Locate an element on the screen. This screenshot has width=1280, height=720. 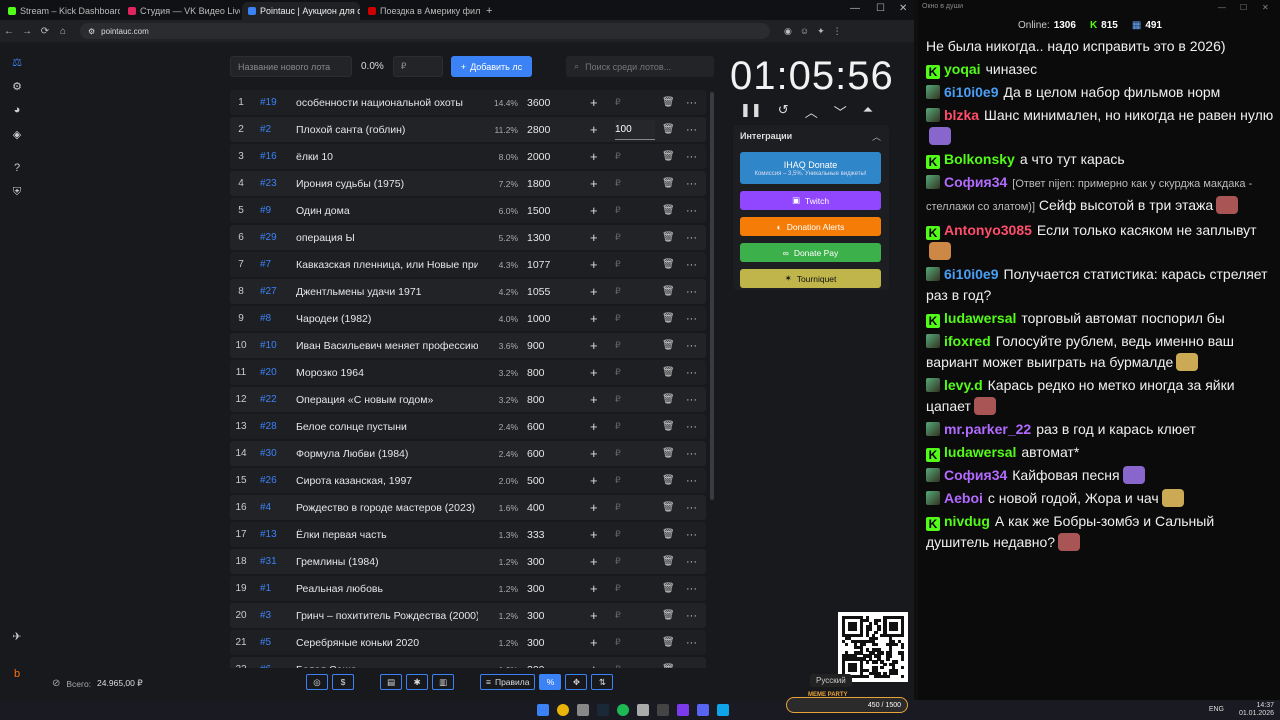
chrome-icon is located at coordinates (563, 710).